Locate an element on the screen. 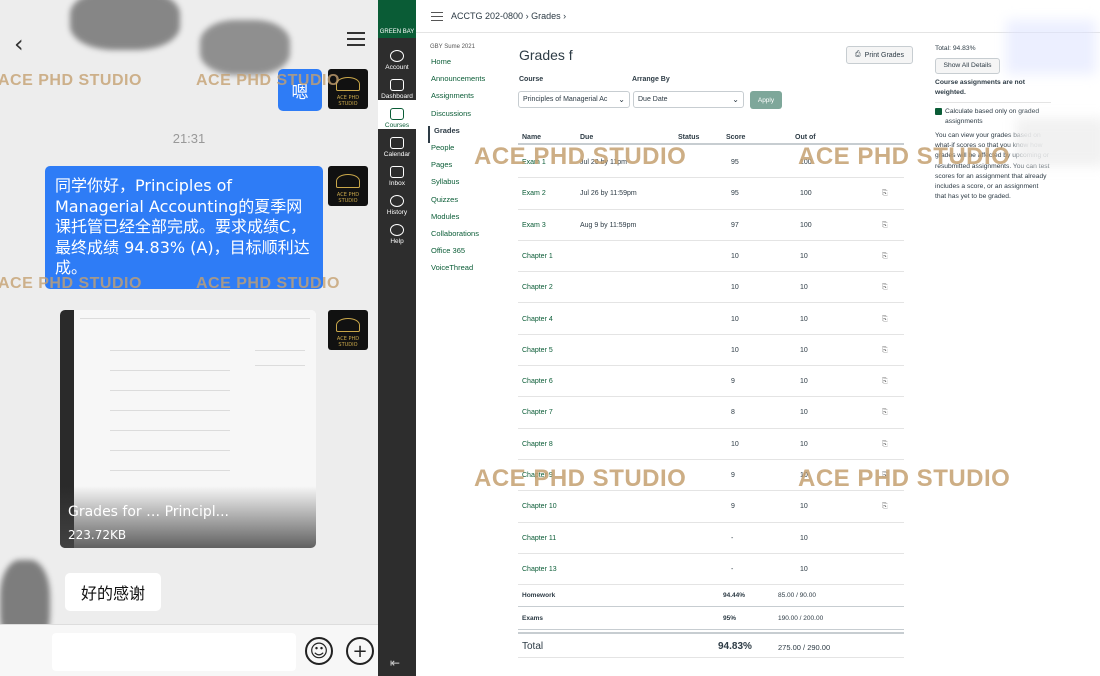 This screenshot has width=1100, height=676. nav-dashboard: Dashboard is located at coordinates (397, 85).